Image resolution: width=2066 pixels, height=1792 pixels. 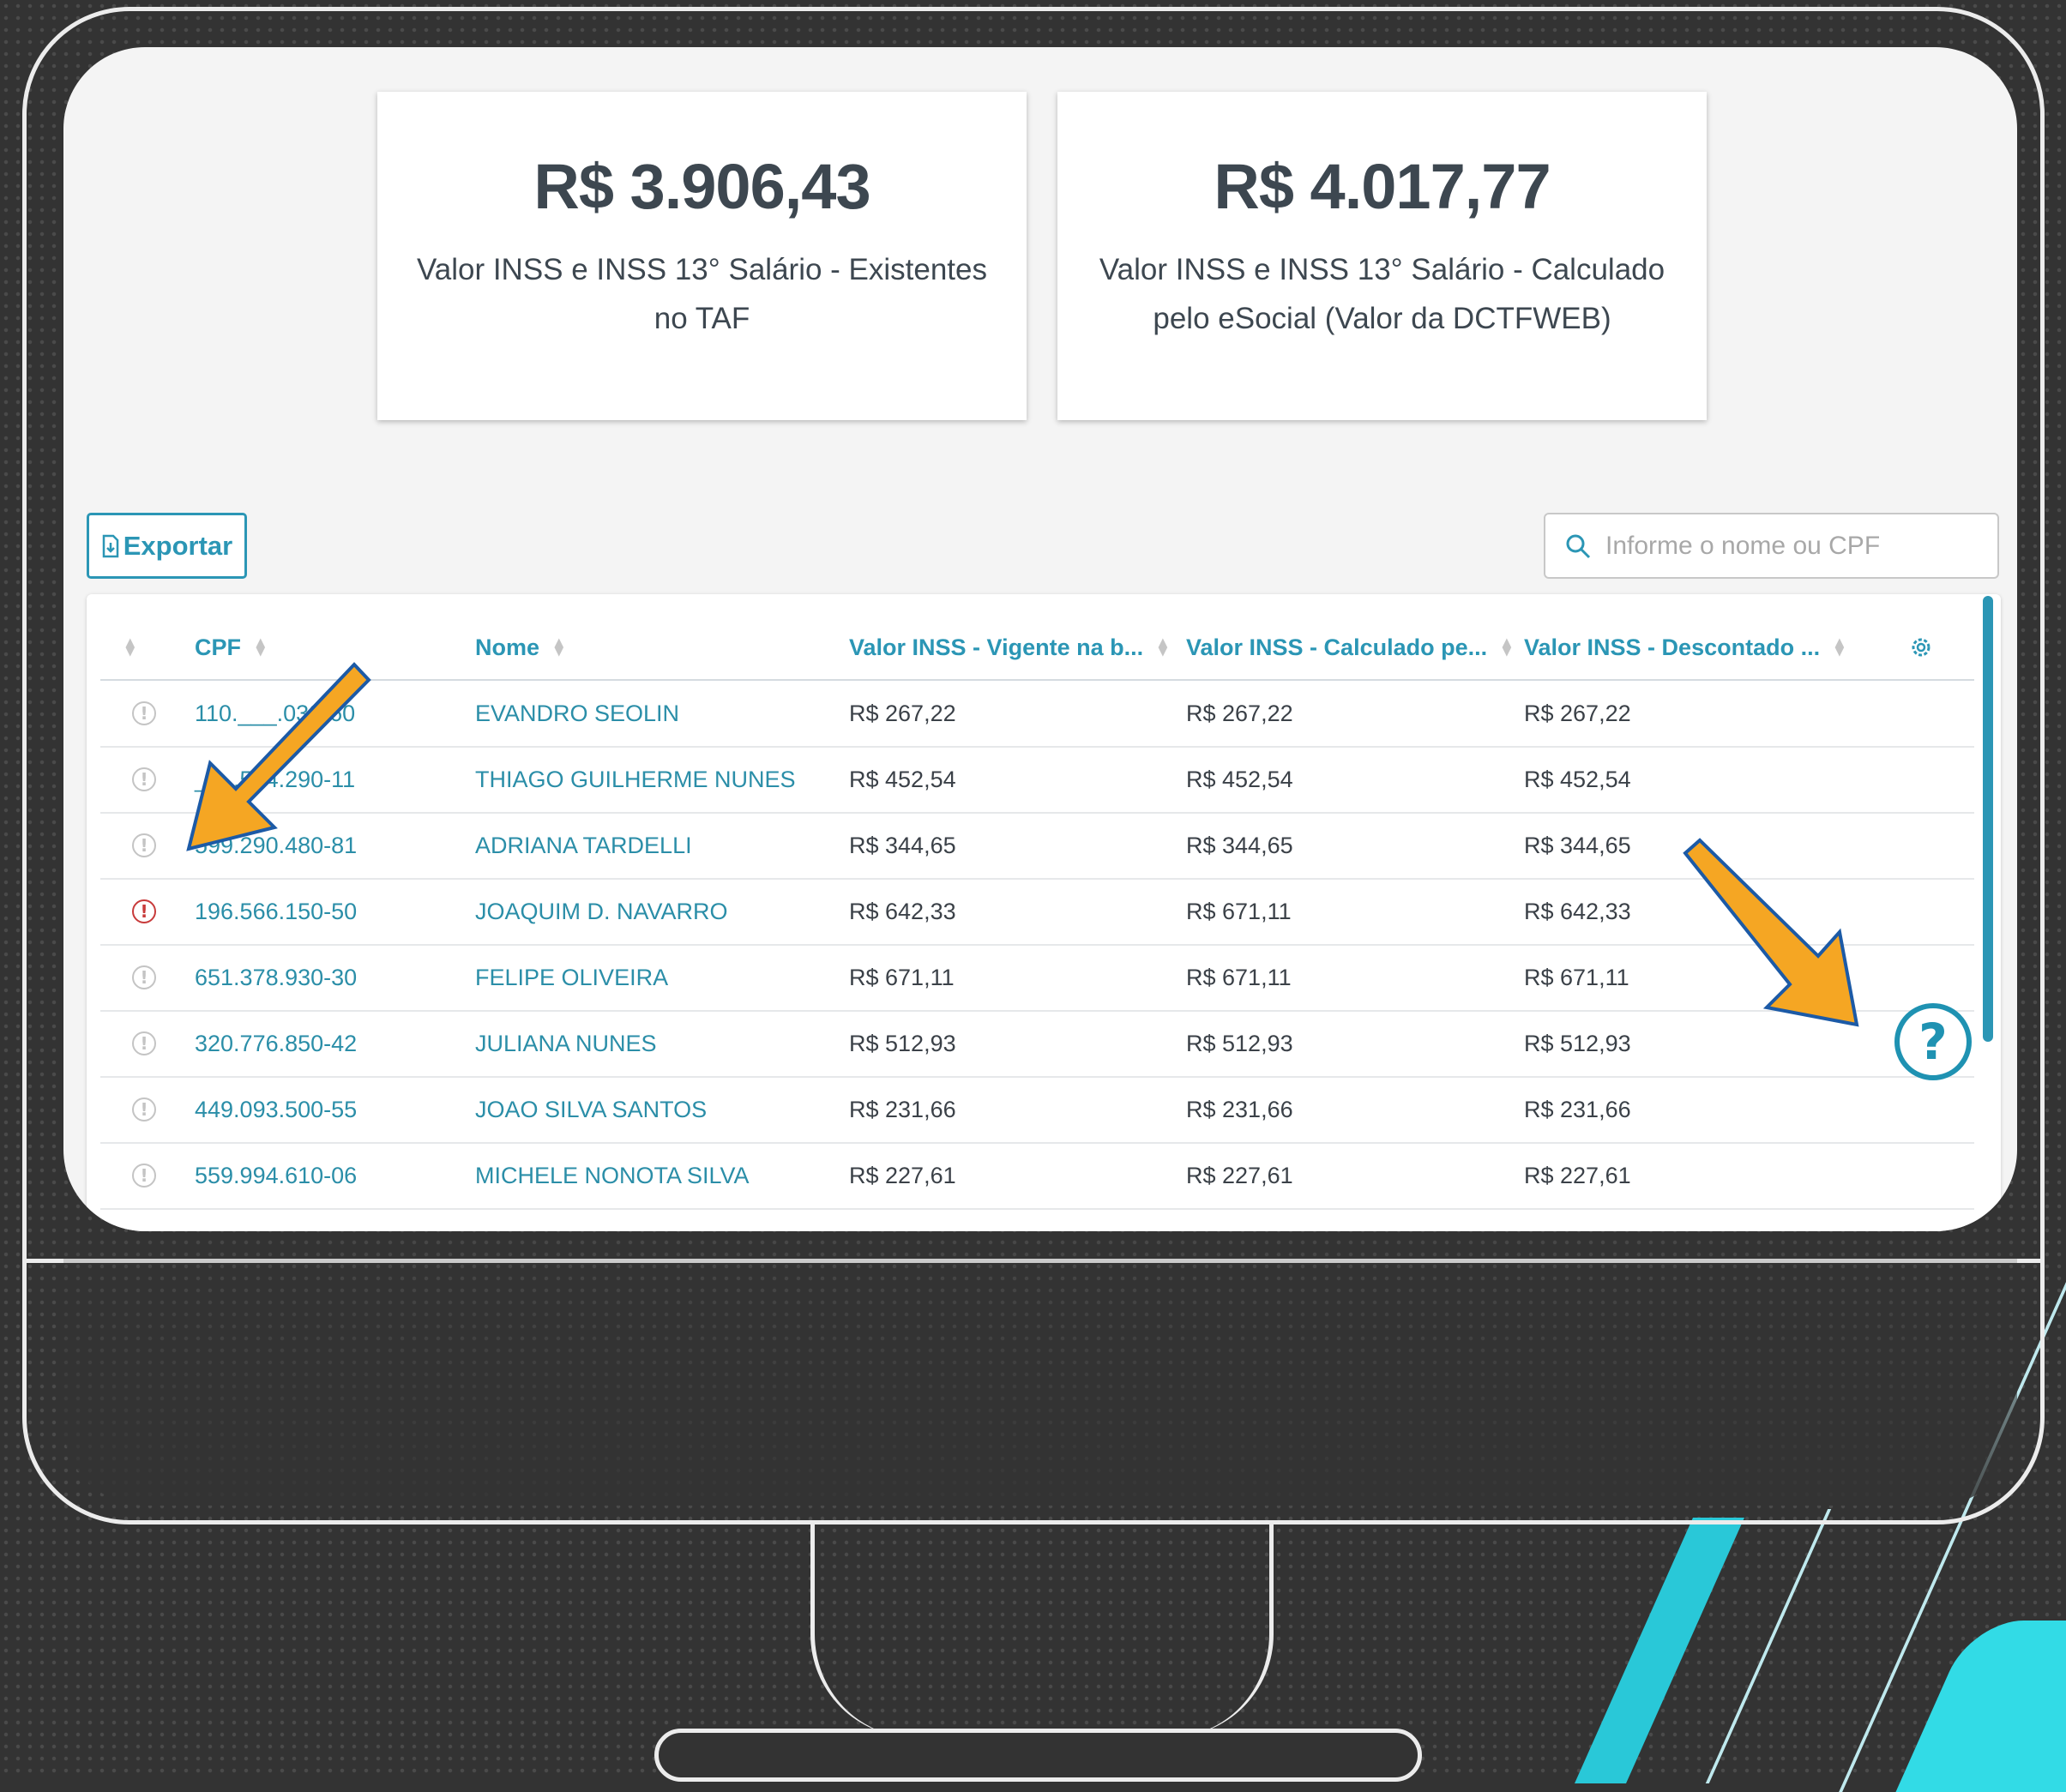 What do you see at coordinates (178, 545) in the screenshot?
I see `export-label: Exportar` at bounding box center [178, 545].